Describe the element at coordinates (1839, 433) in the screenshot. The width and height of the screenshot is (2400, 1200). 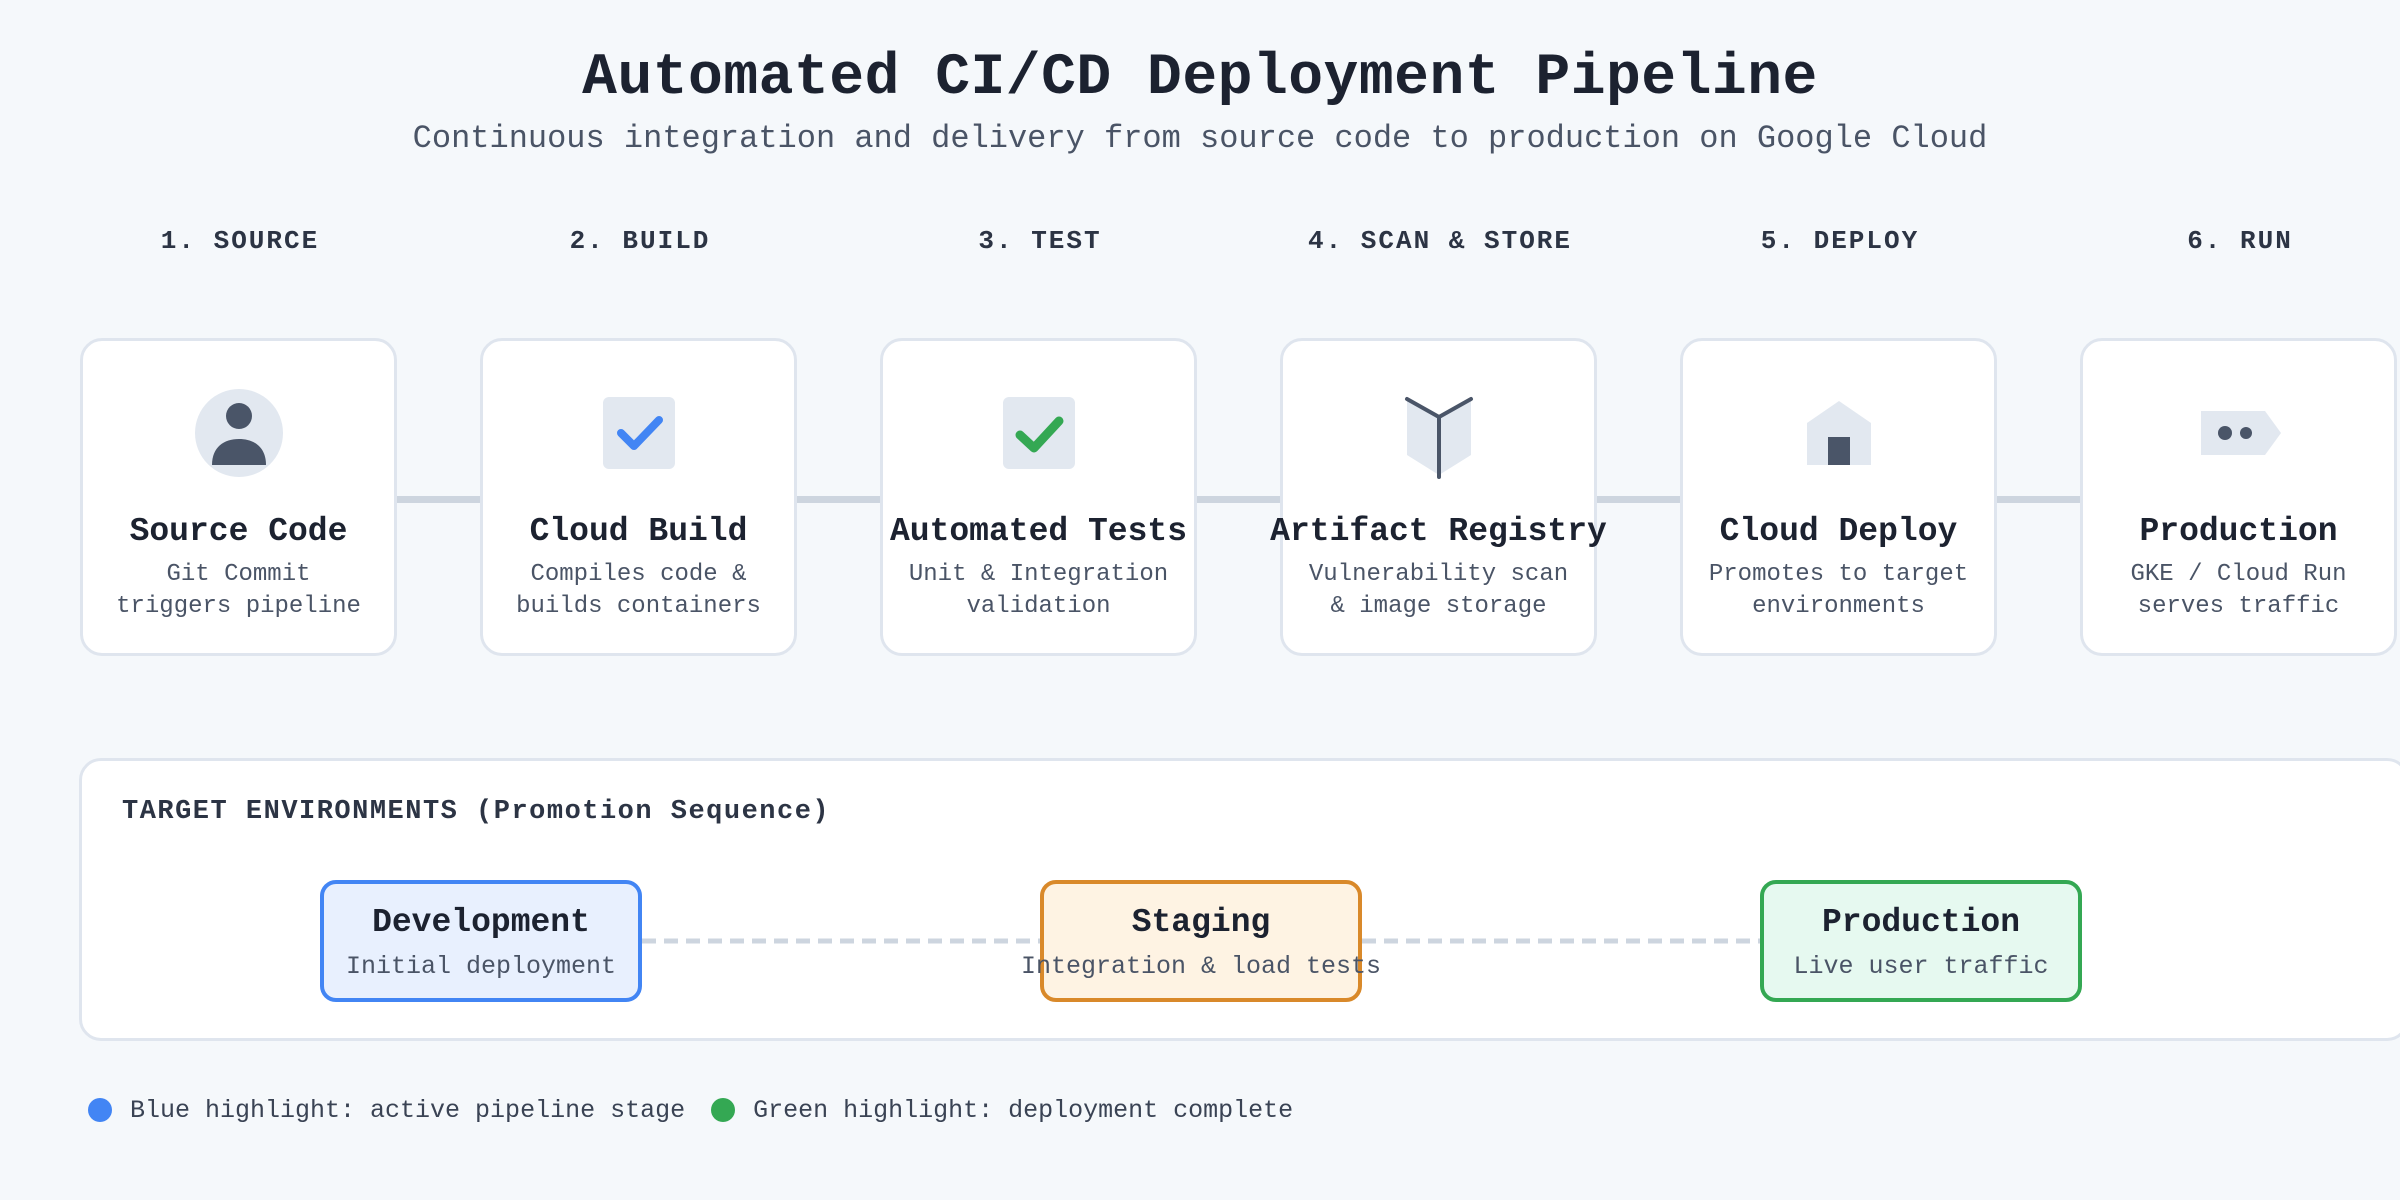
I see `house-icon` at that location.